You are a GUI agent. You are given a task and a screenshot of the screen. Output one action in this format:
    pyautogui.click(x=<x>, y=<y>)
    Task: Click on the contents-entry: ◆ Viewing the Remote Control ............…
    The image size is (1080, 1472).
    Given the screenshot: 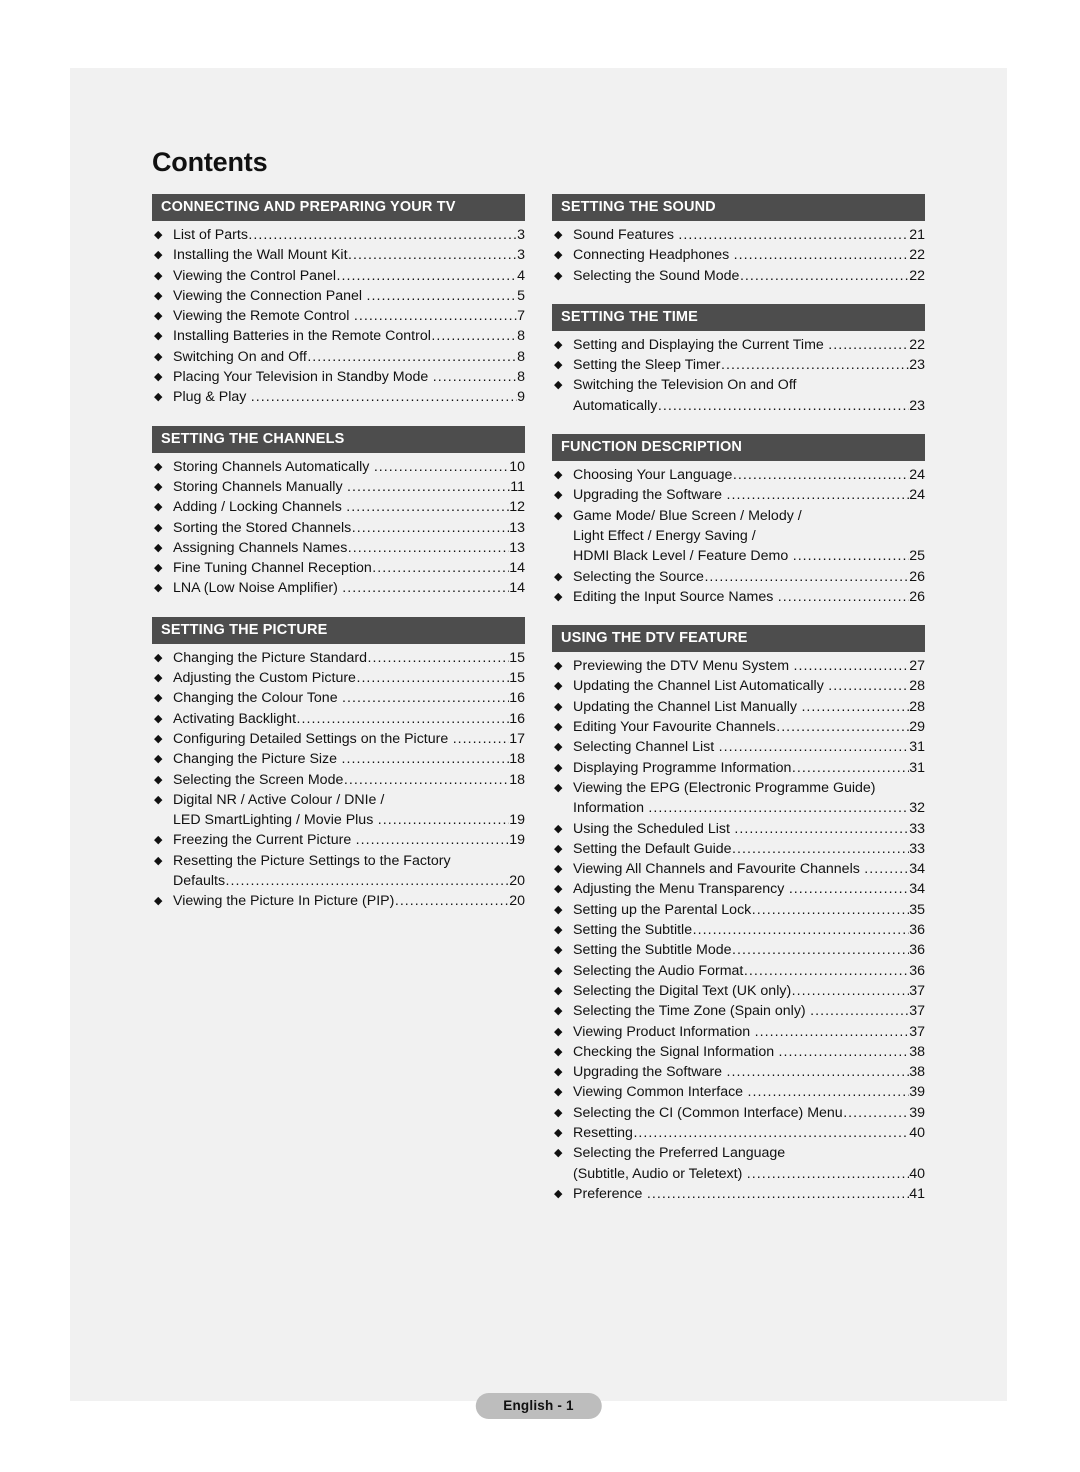 What is the action you would take?
    pyautogui.click(x=338, y=316)
    